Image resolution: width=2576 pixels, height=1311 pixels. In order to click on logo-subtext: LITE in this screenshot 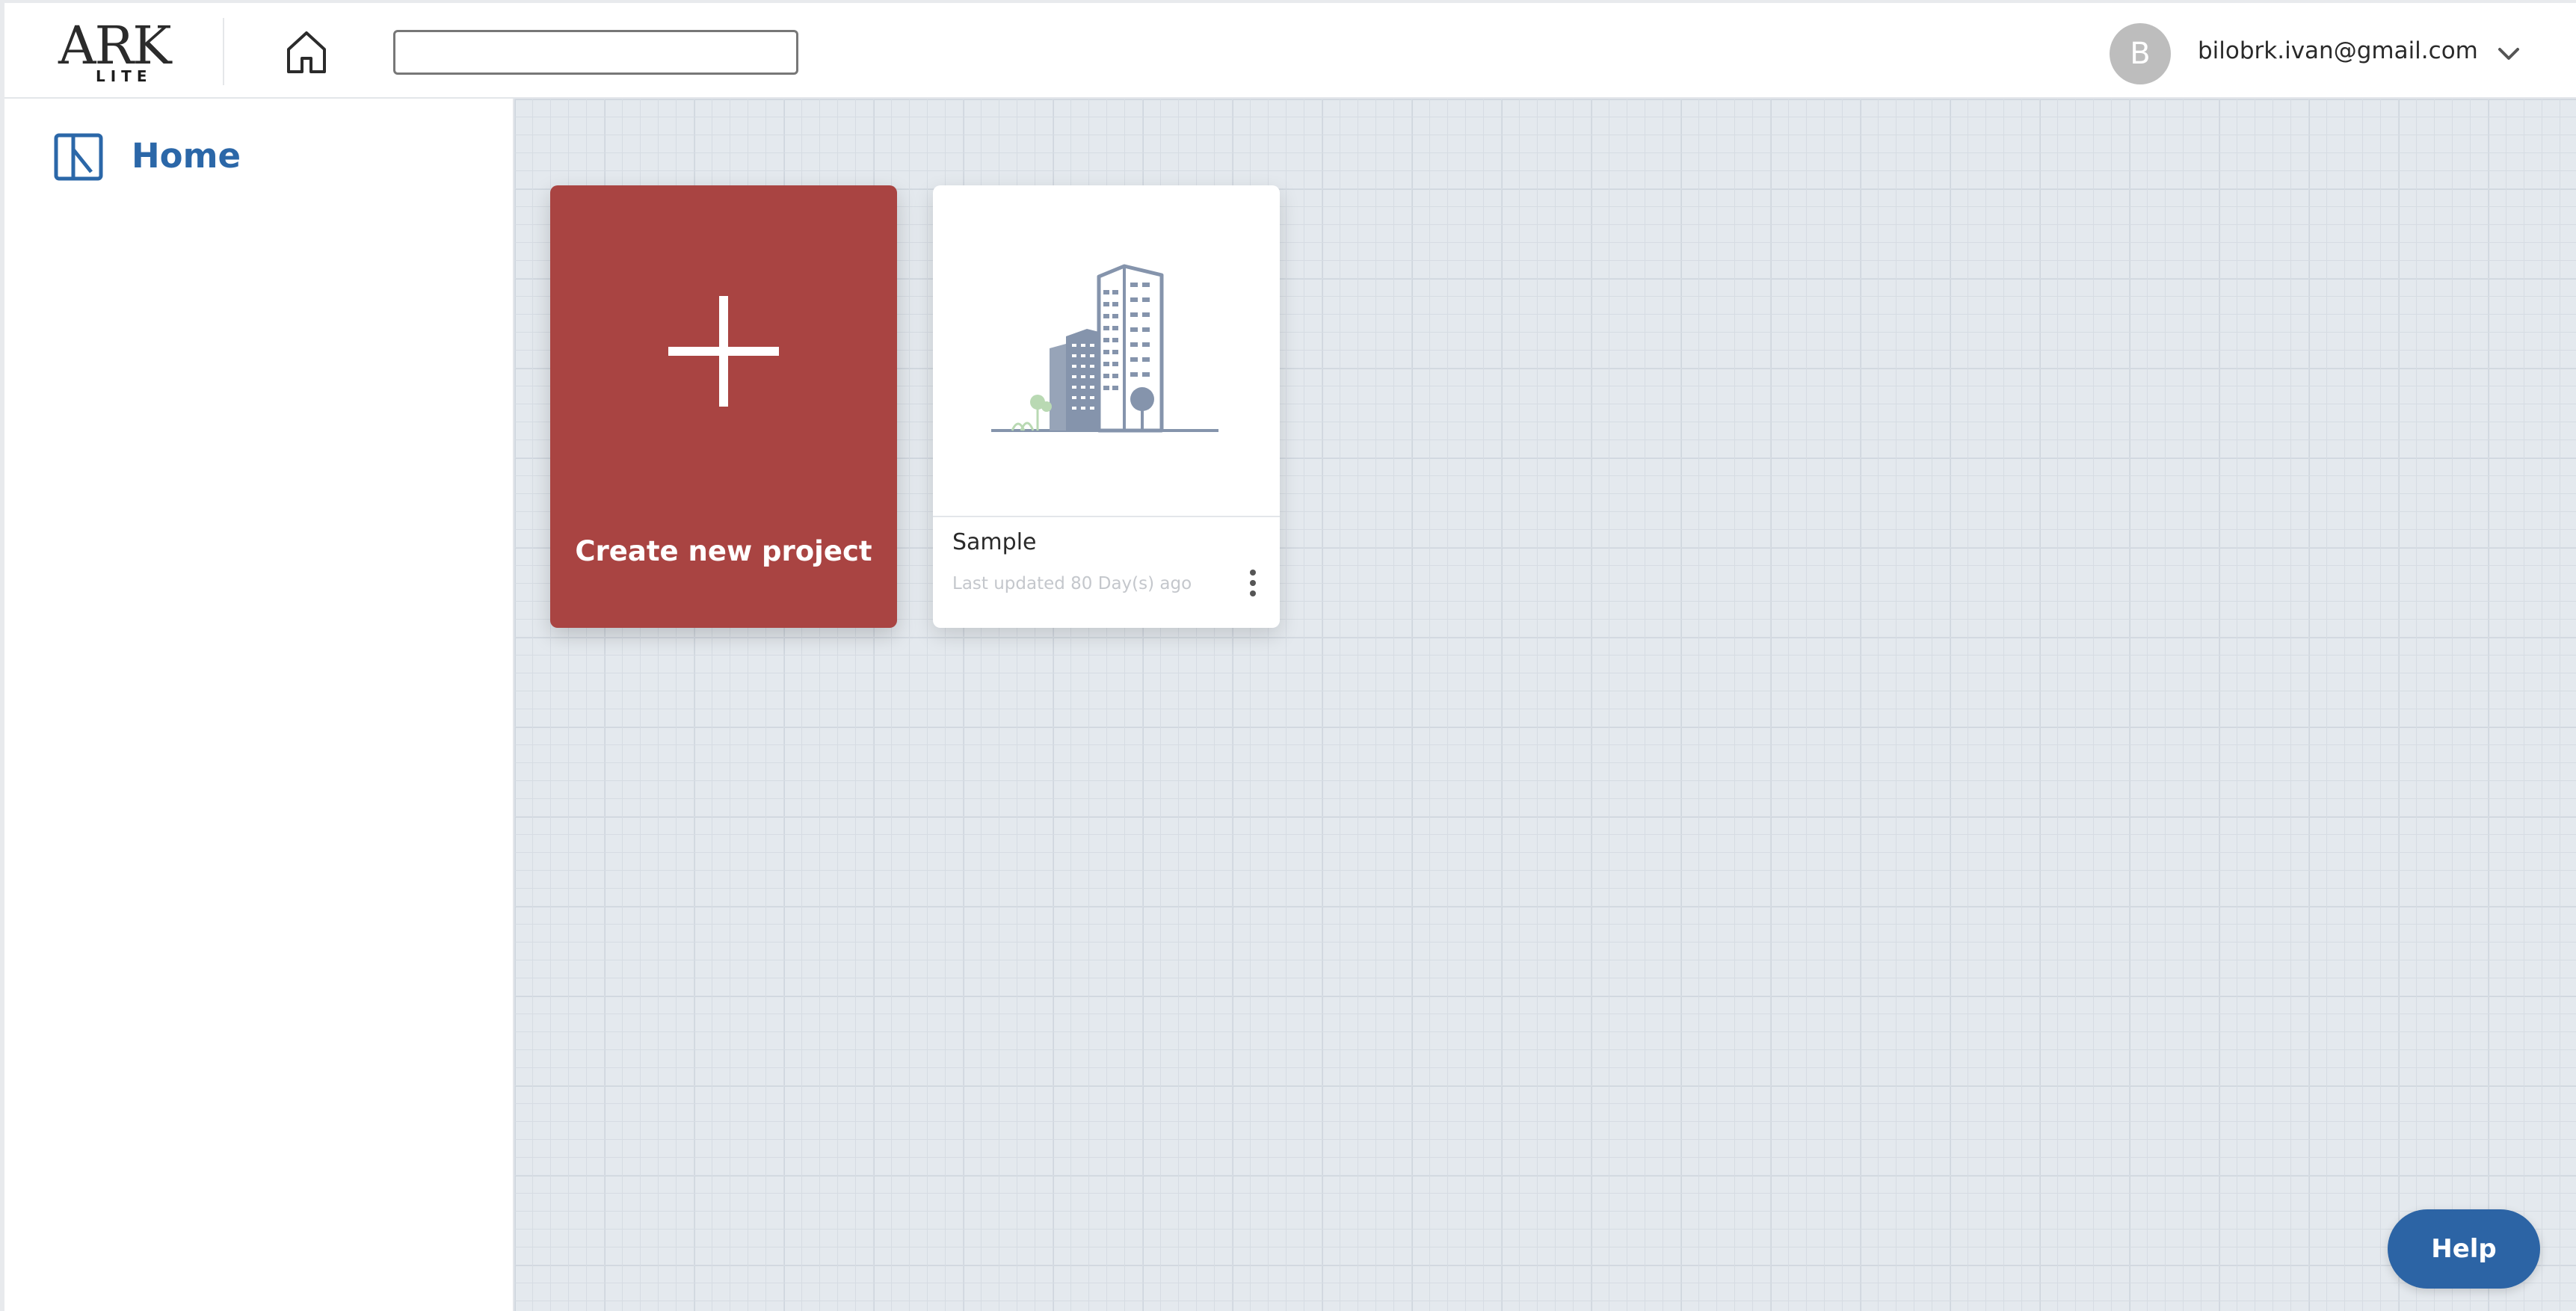, I will do `click(124, 76)`.